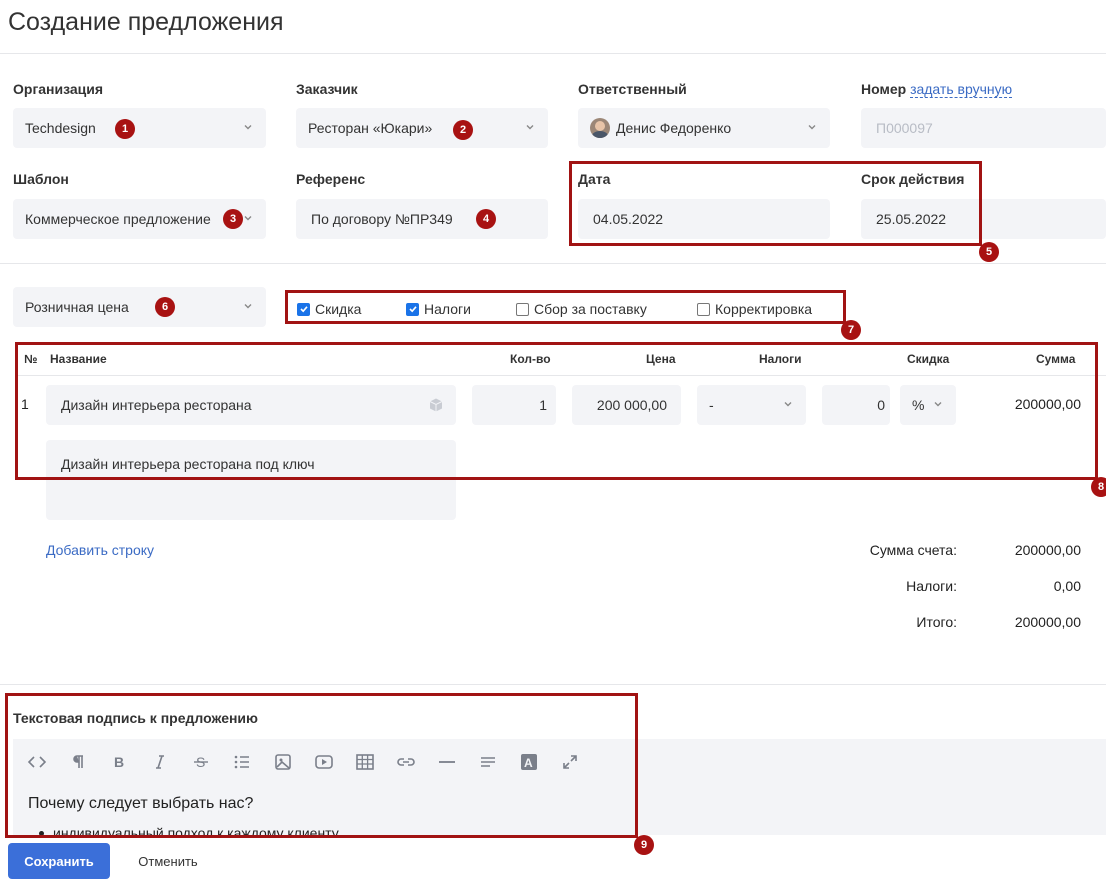 This screenshot has height=885, width=1106. What do you see at coordinates (463, 130) in the screenshot?
I see `annotation-badge-2: 2` at bounding box center [463, 130].